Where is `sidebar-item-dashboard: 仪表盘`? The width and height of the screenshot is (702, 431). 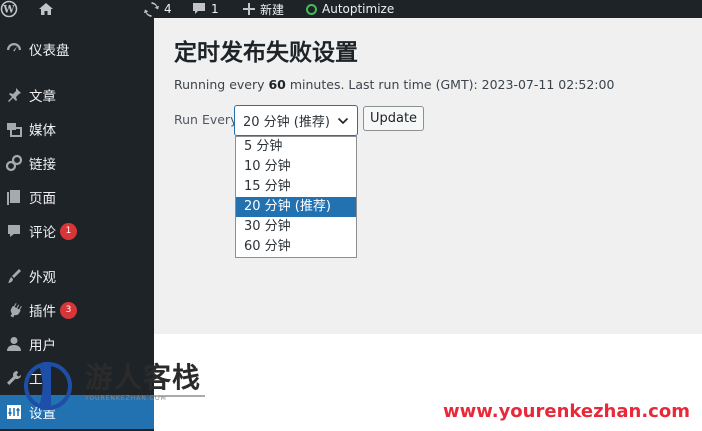
sidebar-item-dashboard: 仪表盘 is located at coordinates (77, 49).